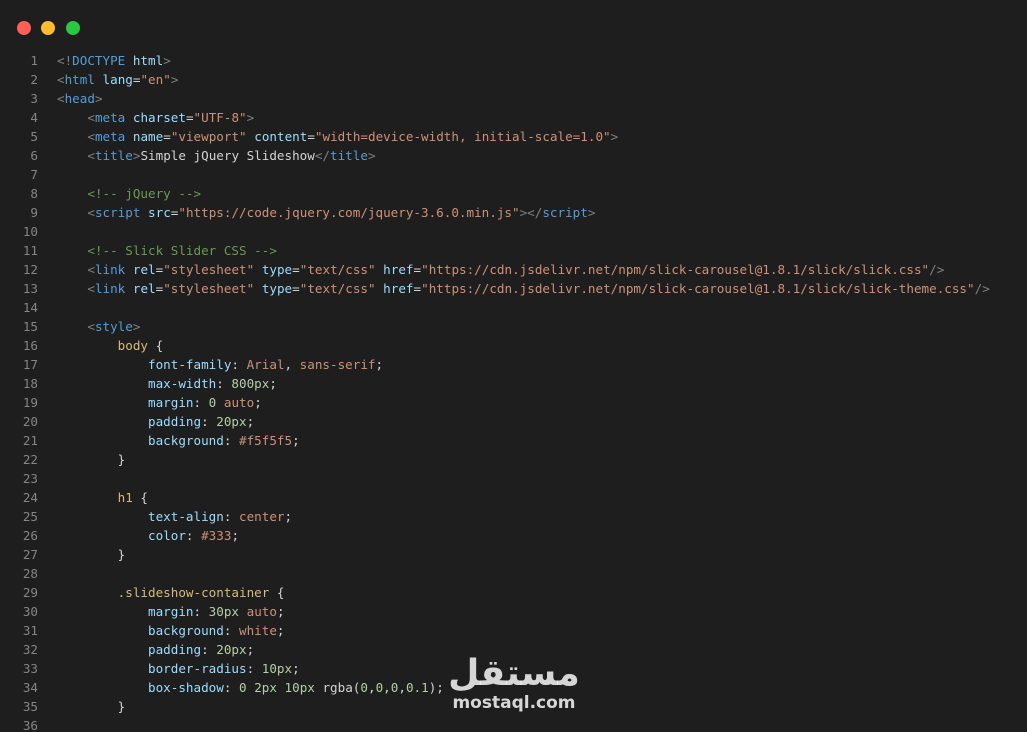 The width and height of the screenshot is (1027, 732). What do you see at coordinates (30, 345) in the screenshot?
I see `line-number: 16` at bounding box center [30, 345].